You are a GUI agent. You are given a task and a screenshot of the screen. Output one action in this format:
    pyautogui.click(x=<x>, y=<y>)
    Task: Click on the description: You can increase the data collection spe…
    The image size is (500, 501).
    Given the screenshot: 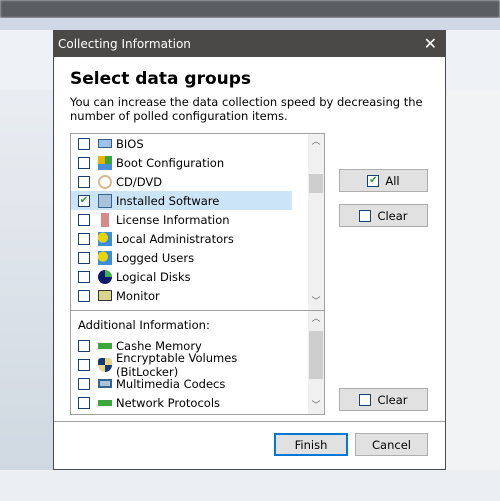 What is the action you would take?
    pyautogui.click(x=246, y=109)
    